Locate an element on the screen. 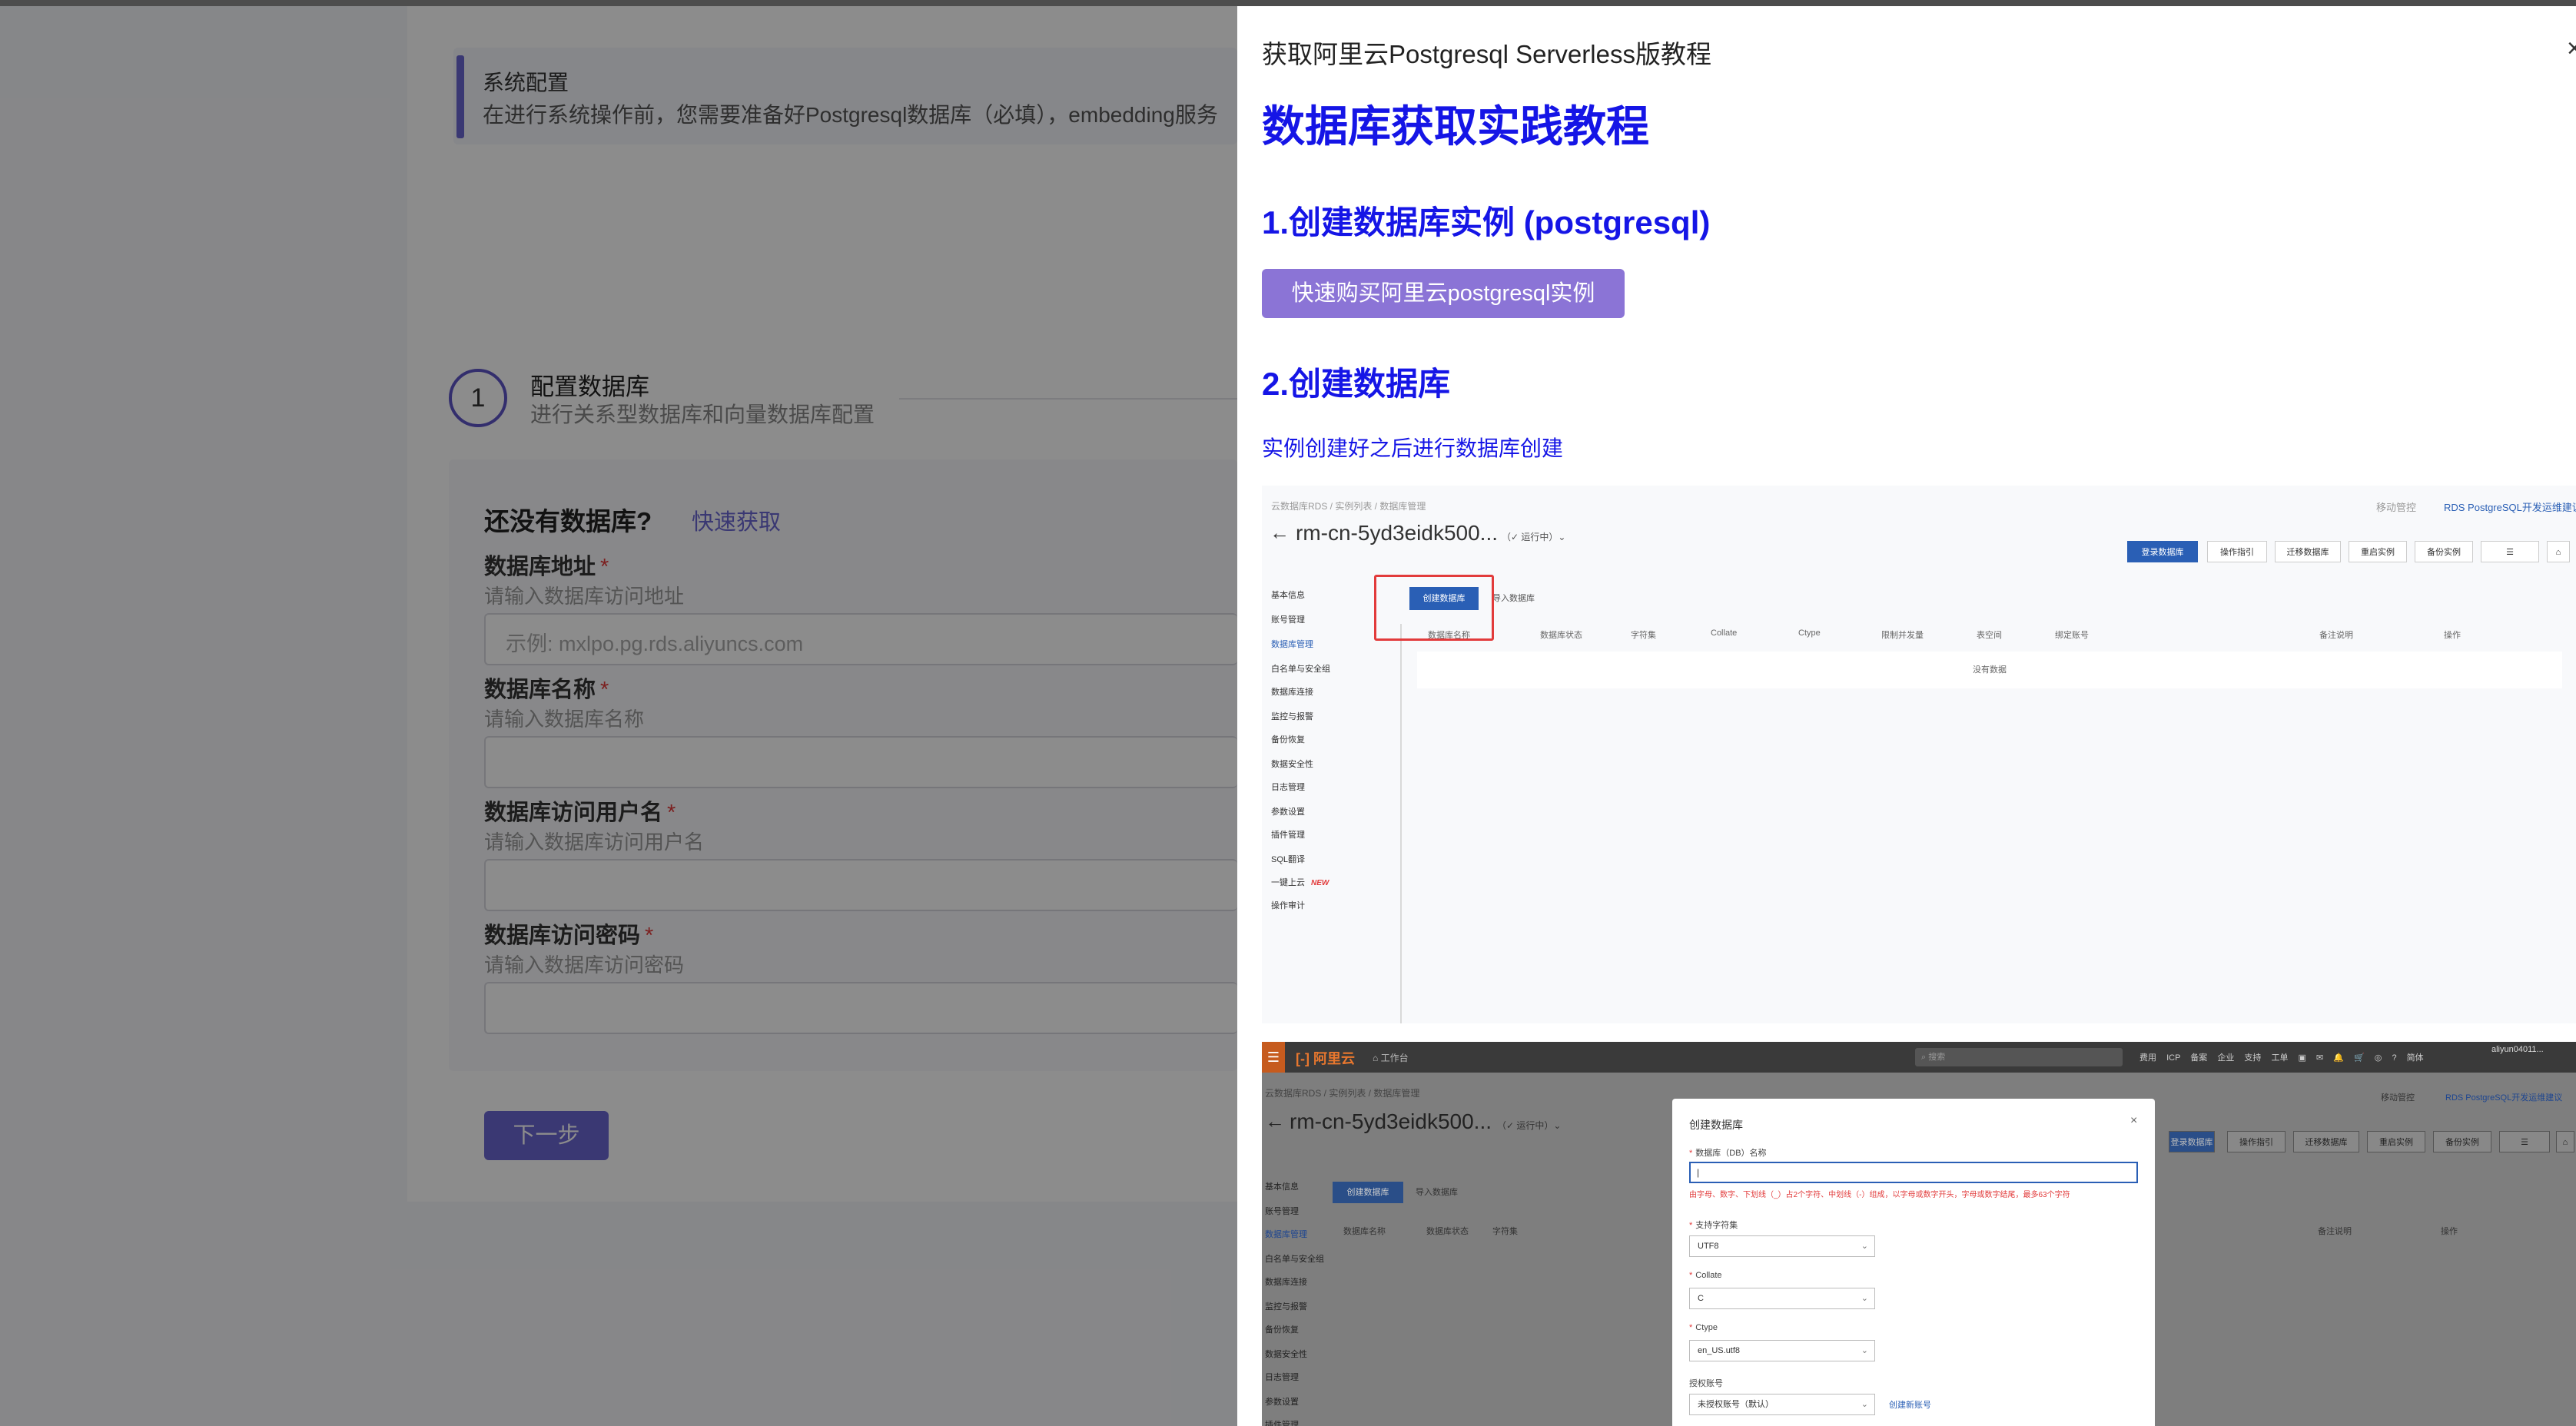 Image resolution: width=2576 pixels, height=1426 pixels. mail-icon: ✉ is located at coordinates (2319, 1058).